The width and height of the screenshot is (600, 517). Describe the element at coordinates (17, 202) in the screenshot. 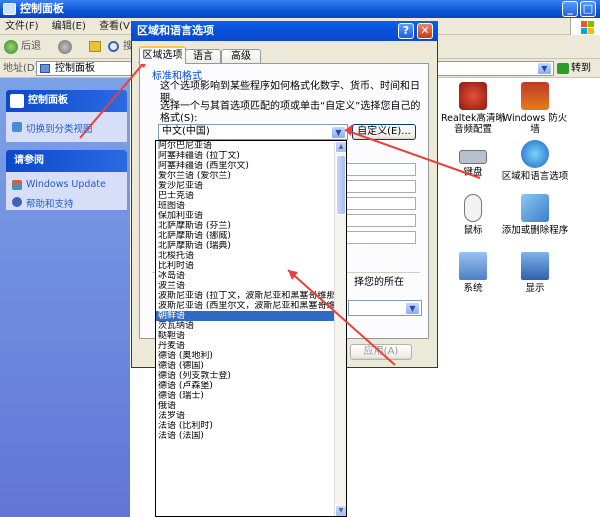

I see `help-icon` at that location.